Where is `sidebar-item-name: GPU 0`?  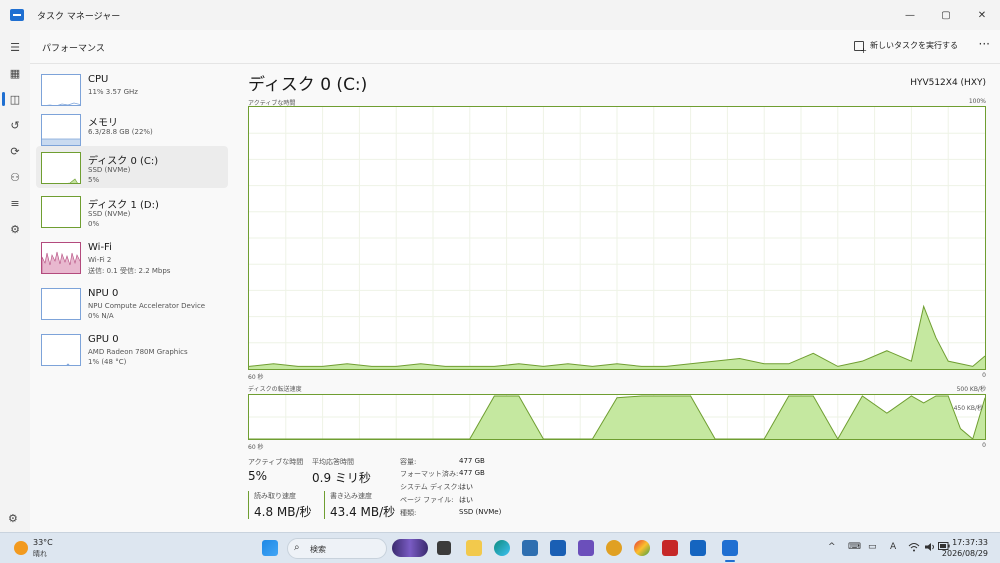
sidebar-item-name: GPU 0 is located at coordinates (103, 339).